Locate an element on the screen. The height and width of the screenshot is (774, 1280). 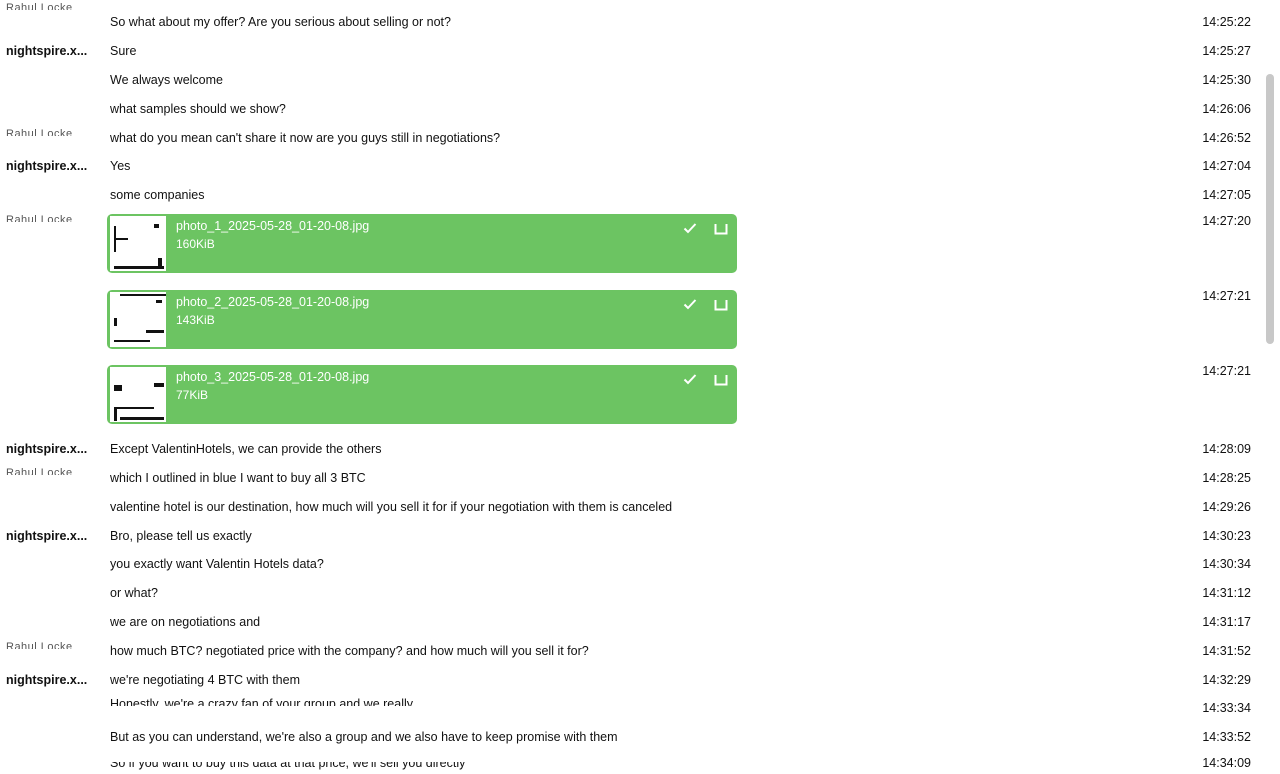
message-time: 14:25:22 is located at coordinates (1226, 22).